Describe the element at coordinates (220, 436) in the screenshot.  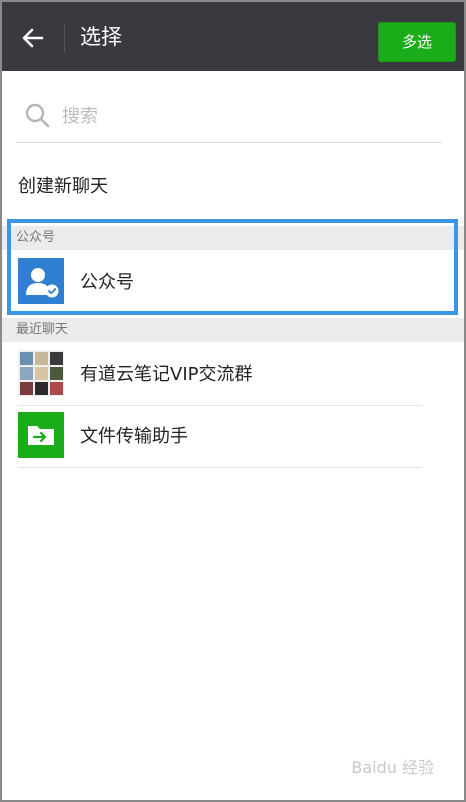
I see `list-item-file-transfer: 文件传输助手` at that location.